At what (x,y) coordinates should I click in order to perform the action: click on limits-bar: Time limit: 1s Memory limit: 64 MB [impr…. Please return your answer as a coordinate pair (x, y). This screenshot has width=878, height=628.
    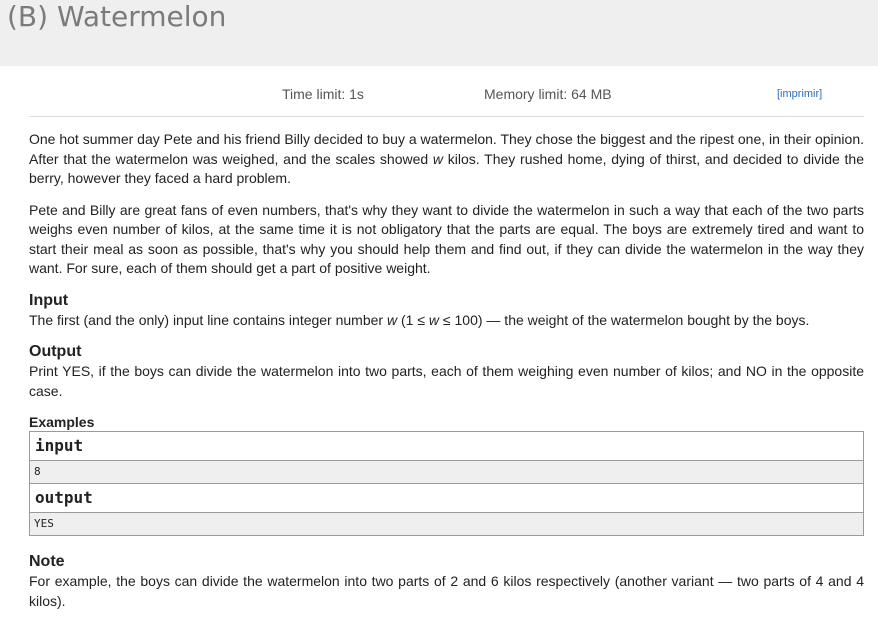
    Looking at the image, I should click on (439, 95).